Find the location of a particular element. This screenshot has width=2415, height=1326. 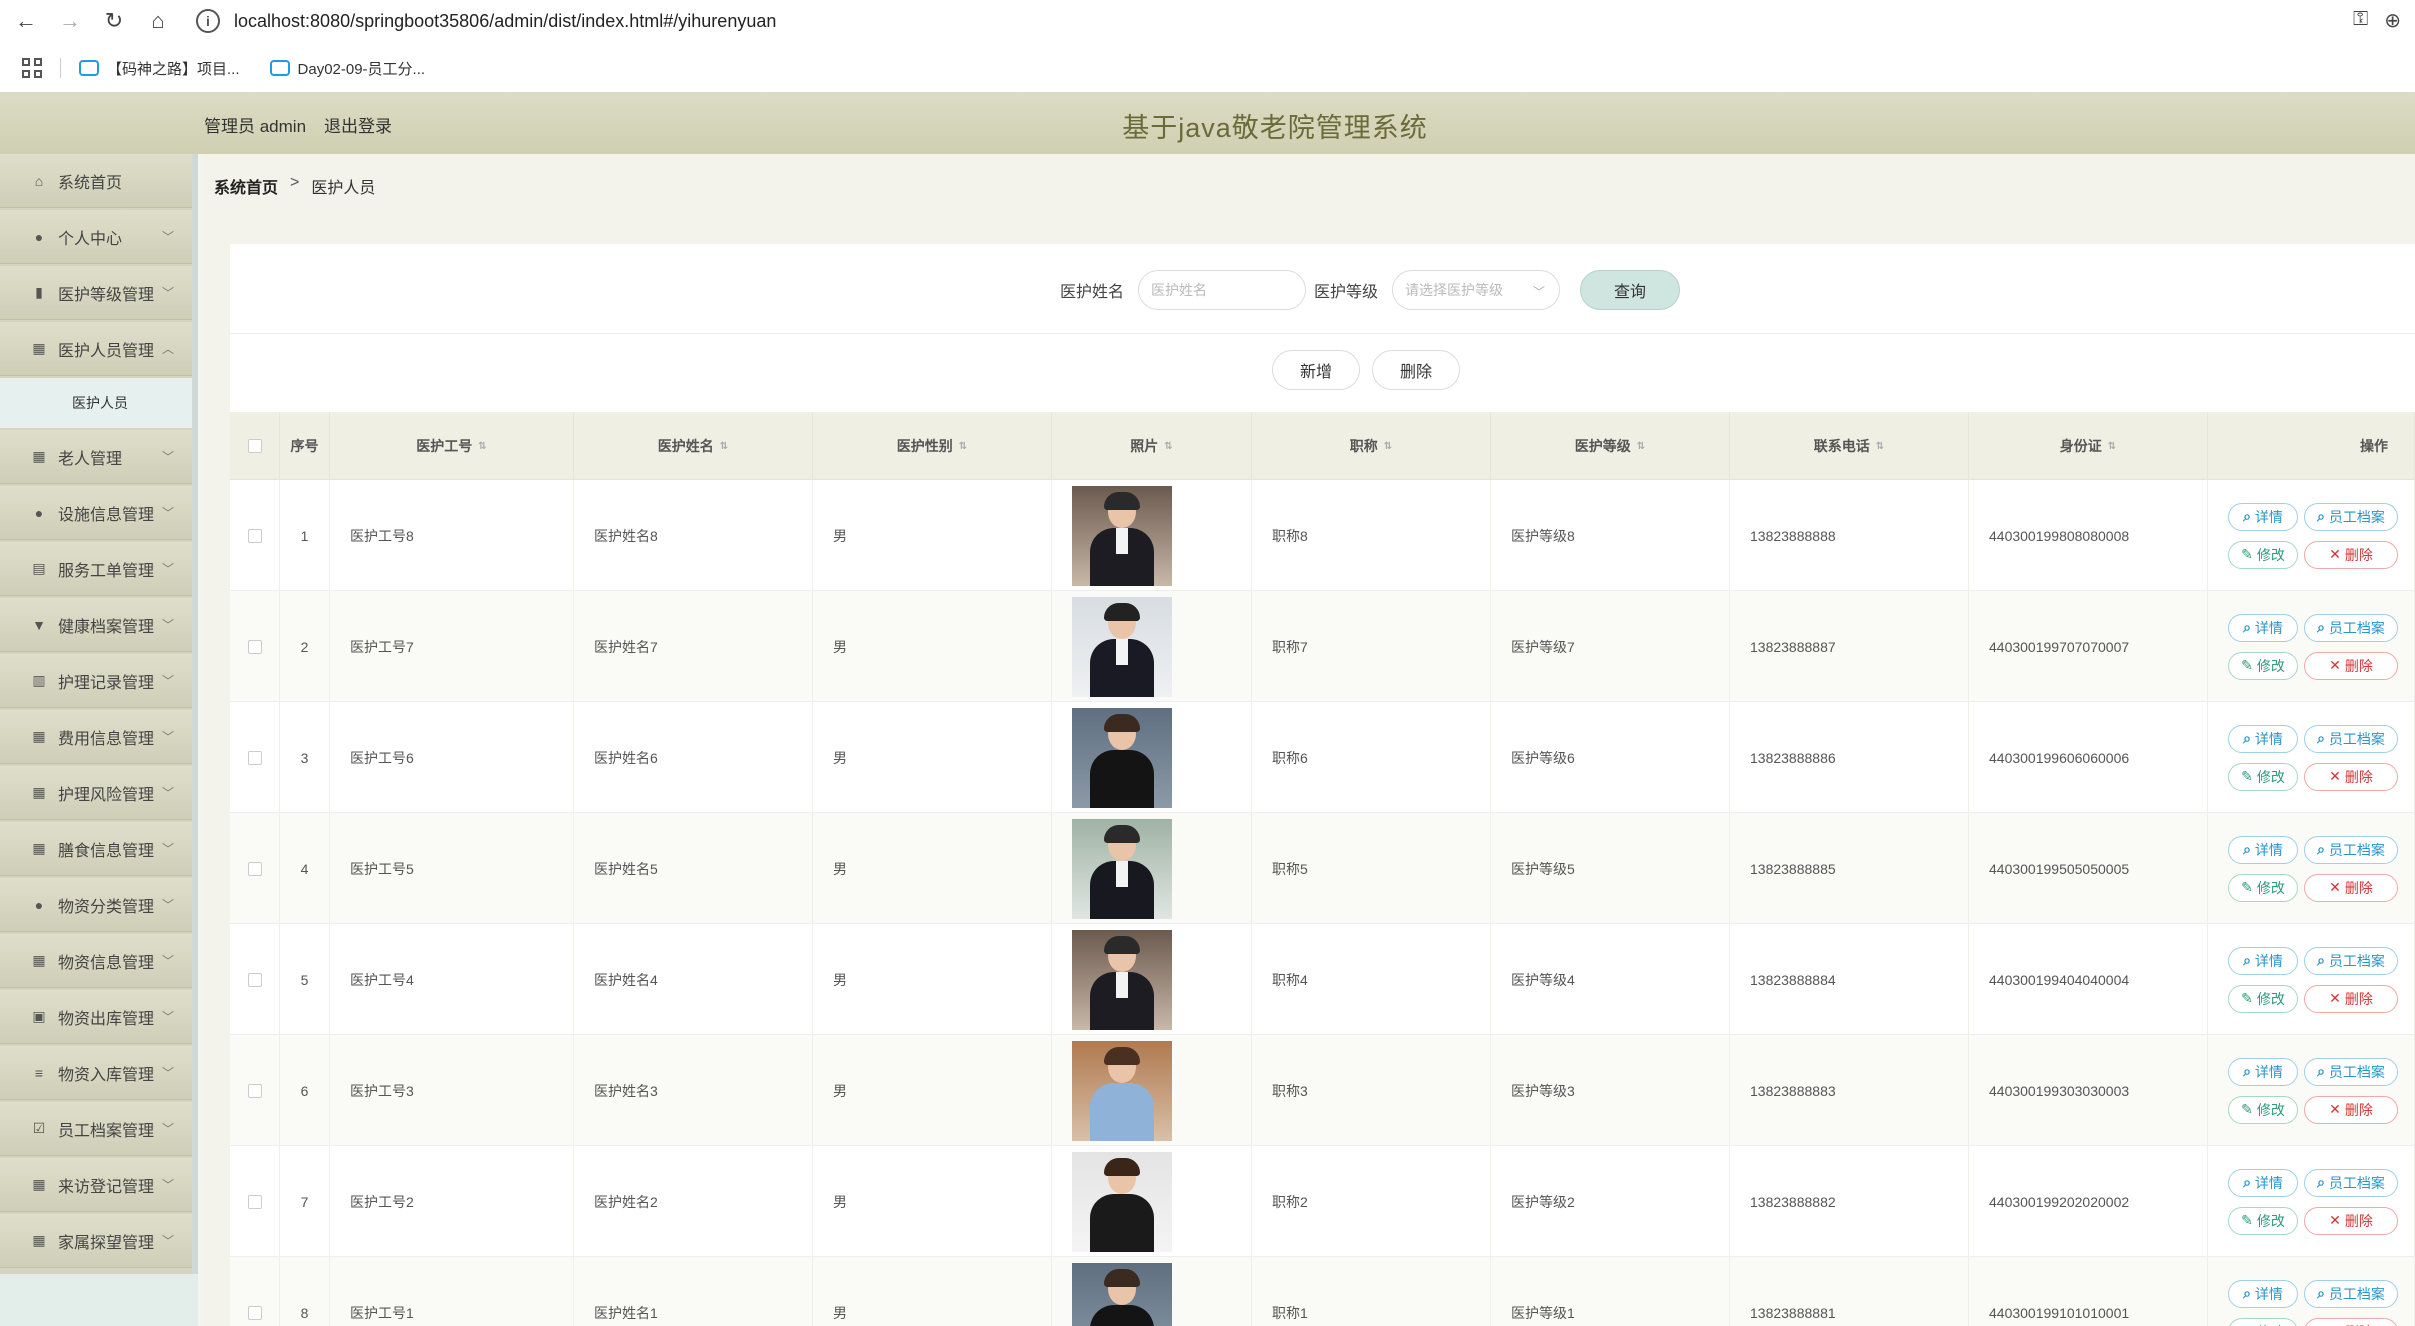

sidebar-item-meals: ▦ 膳食信息管理 ﹀ is located at coordinates (96, 849).